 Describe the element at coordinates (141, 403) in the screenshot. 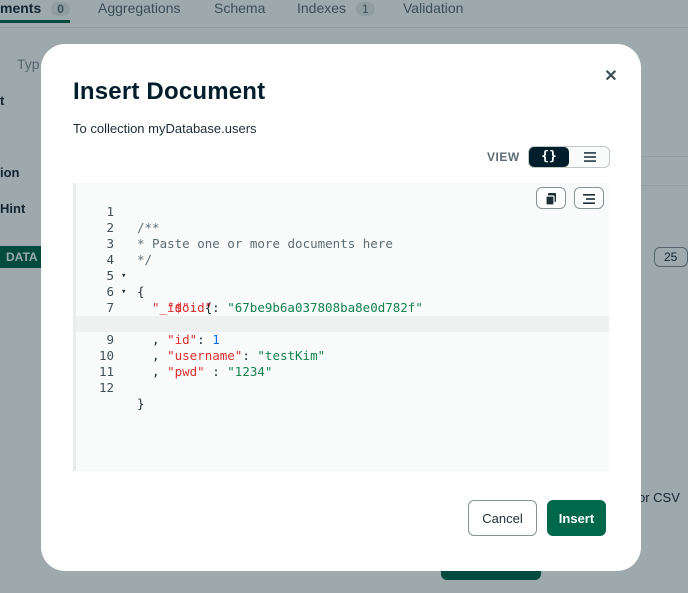

I see `code-text: }` at that location.